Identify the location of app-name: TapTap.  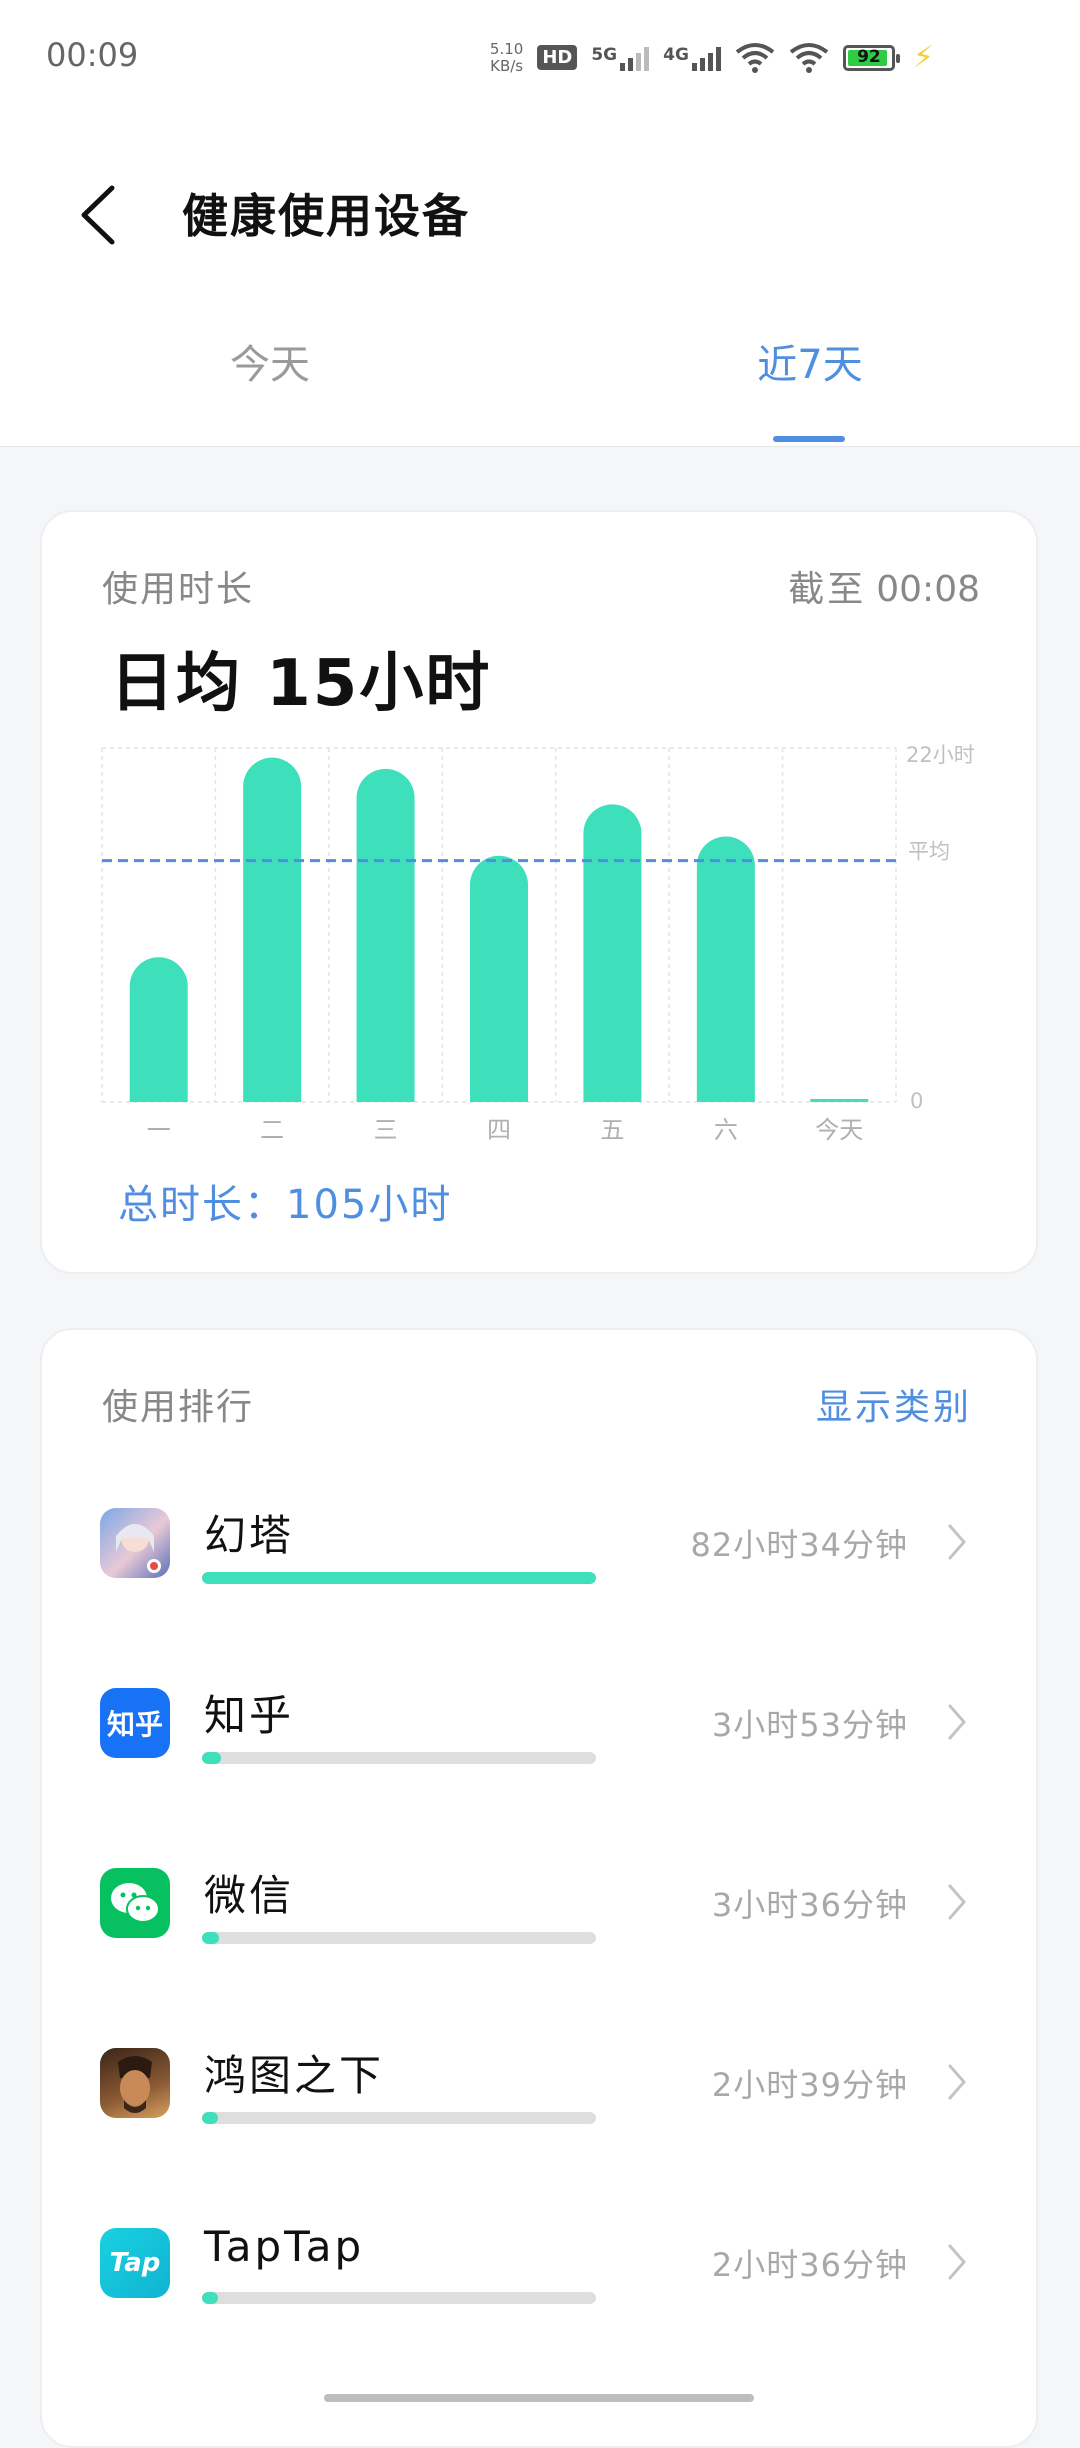
(284, 2246).